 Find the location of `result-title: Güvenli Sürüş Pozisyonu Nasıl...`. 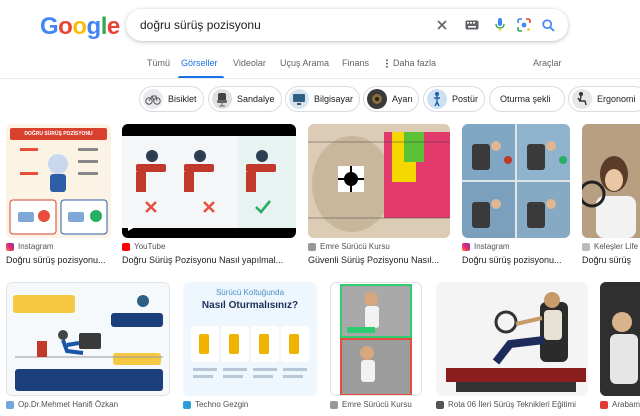

result-title: Güvenli Sürüş Pozisyonu Nasıl... is located at coordinates (379, 260).